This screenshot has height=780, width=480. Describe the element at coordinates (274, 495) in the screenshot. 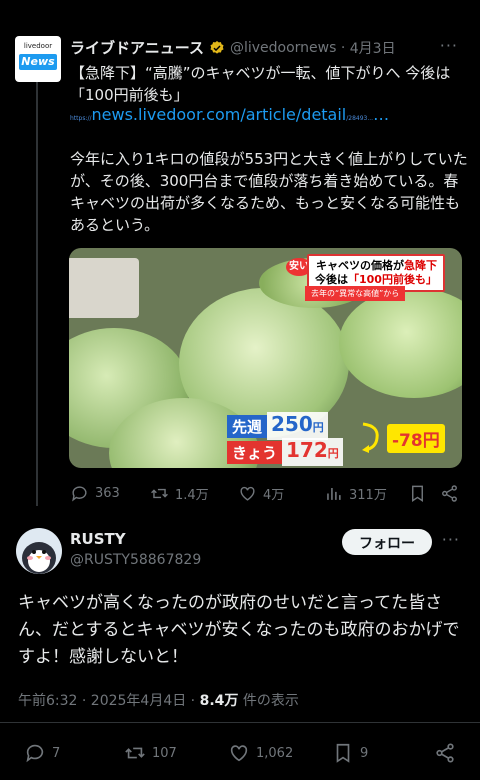

I see `like-count: 4万` at that location.